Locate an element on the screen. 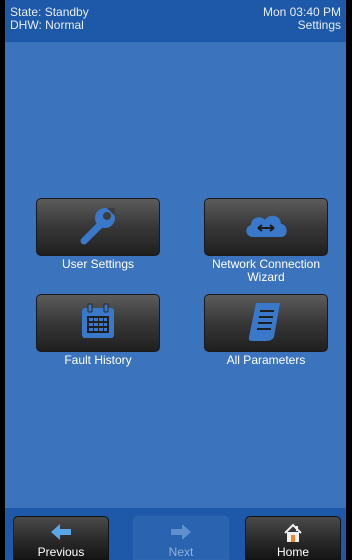  home-icon is located at coordinates (293, 533).